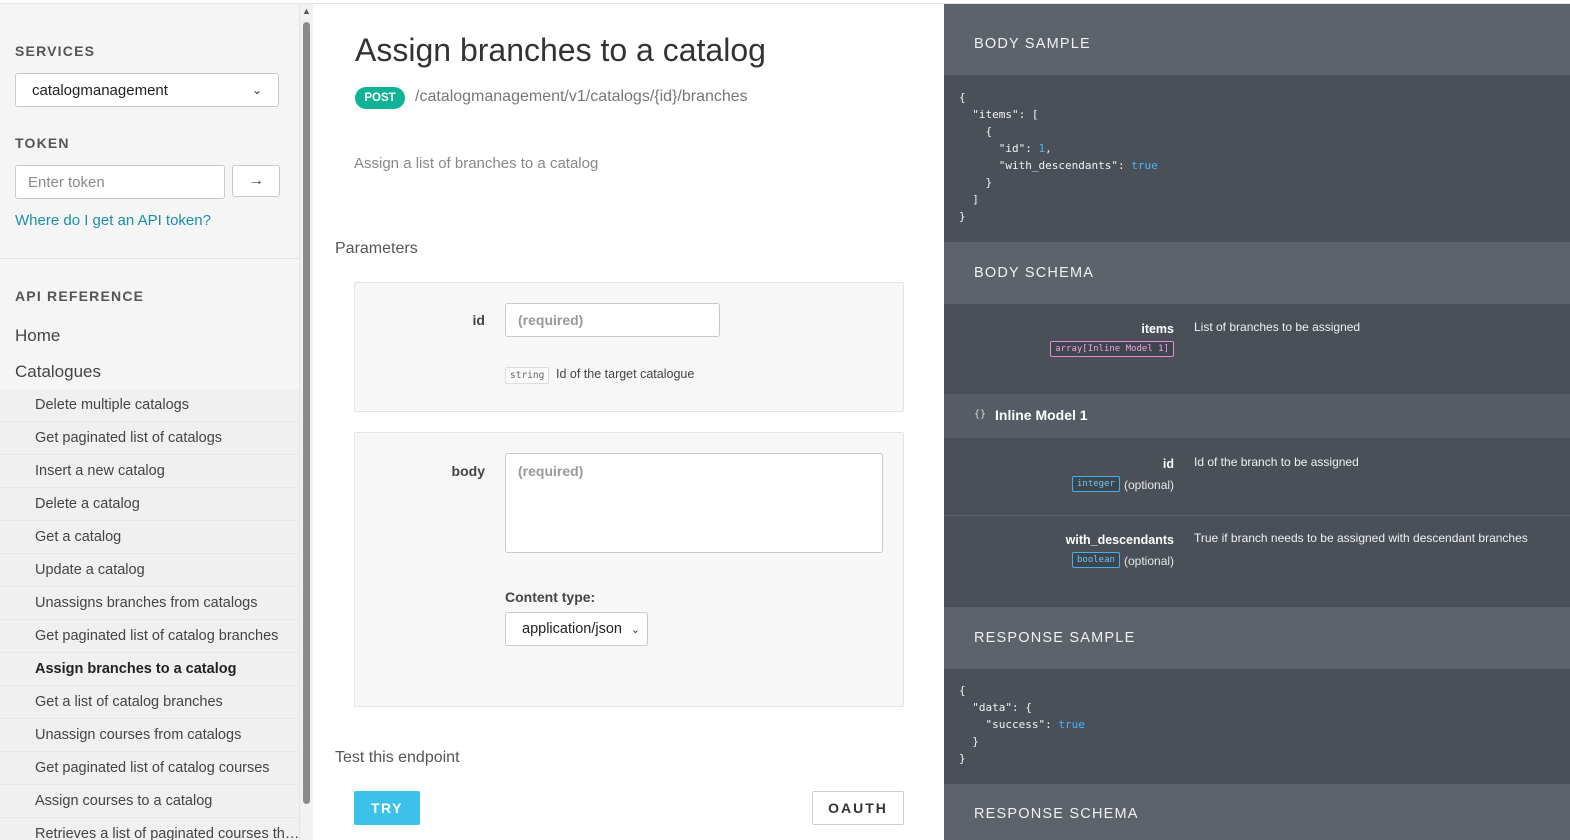 The width and height of the screenshot is (1570, 840). I want to click on api-reference-title: API REFERENCE, so click(80, 296).